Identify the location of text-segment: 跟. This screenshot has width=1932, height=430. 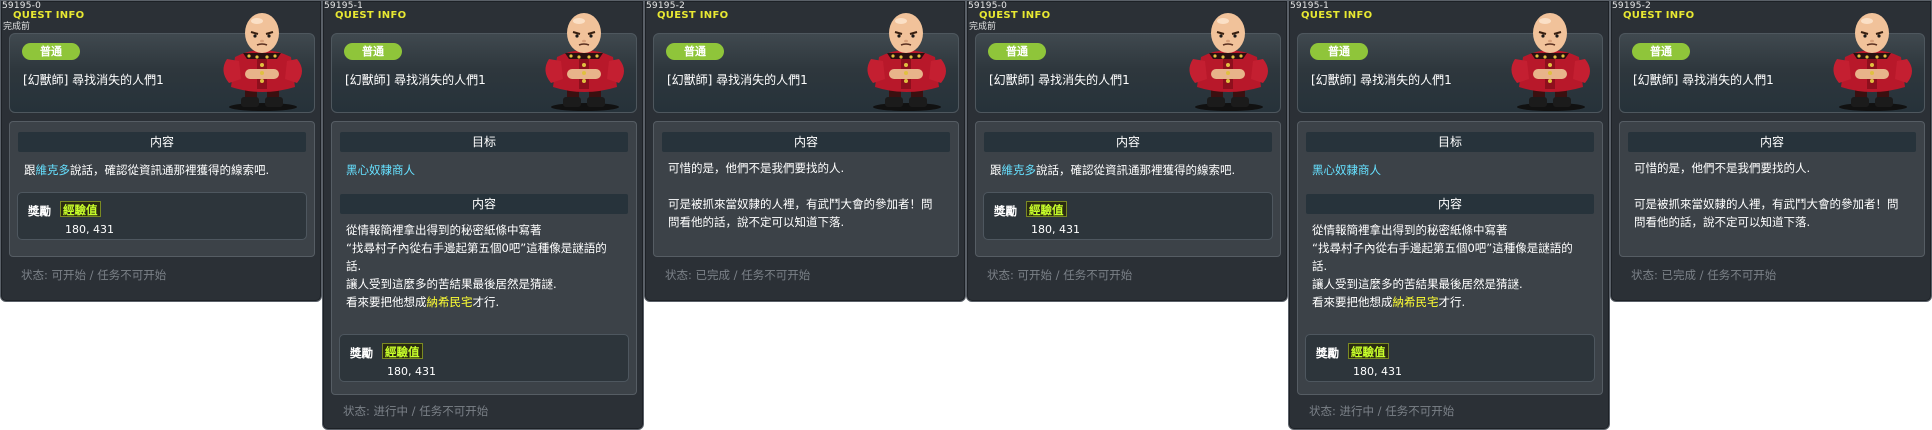
(996, 170).